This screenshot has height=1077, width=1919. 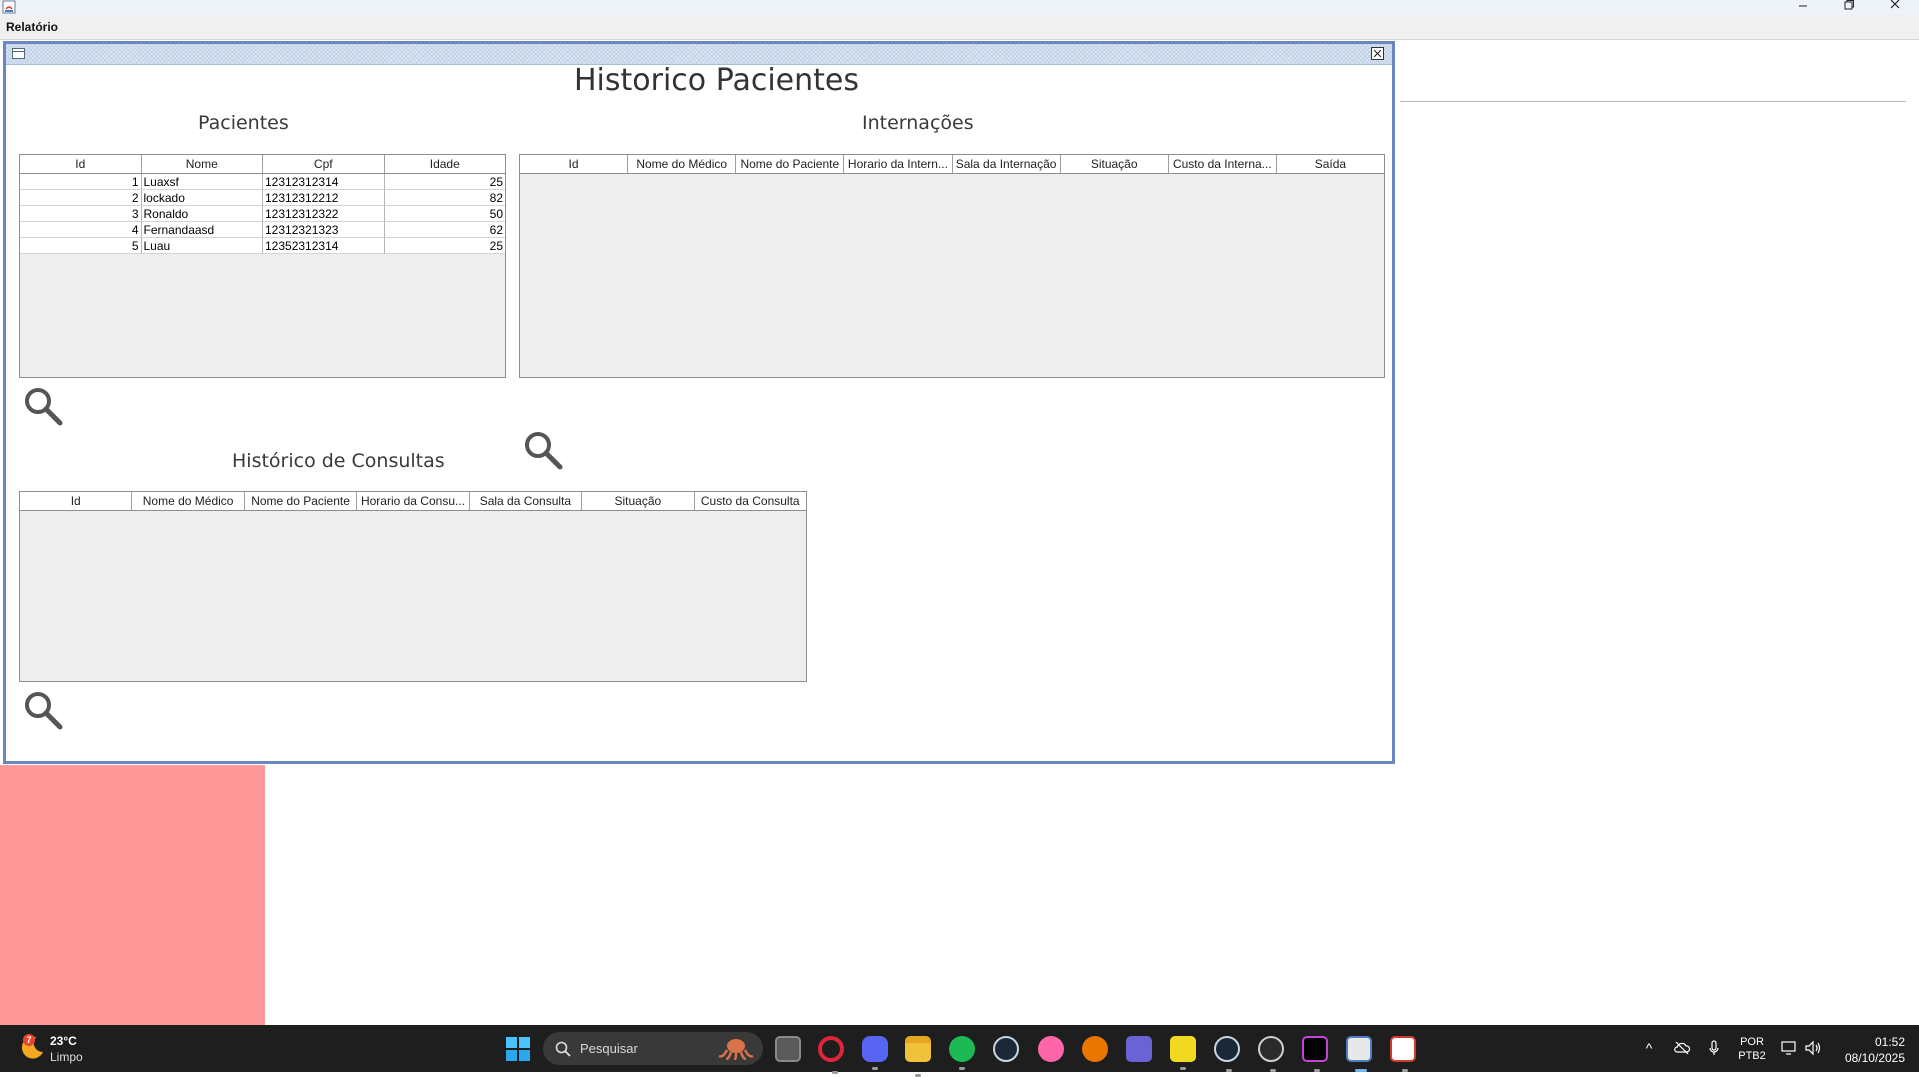 I want to click on spotify-icon, so click(x=962, y=1053).